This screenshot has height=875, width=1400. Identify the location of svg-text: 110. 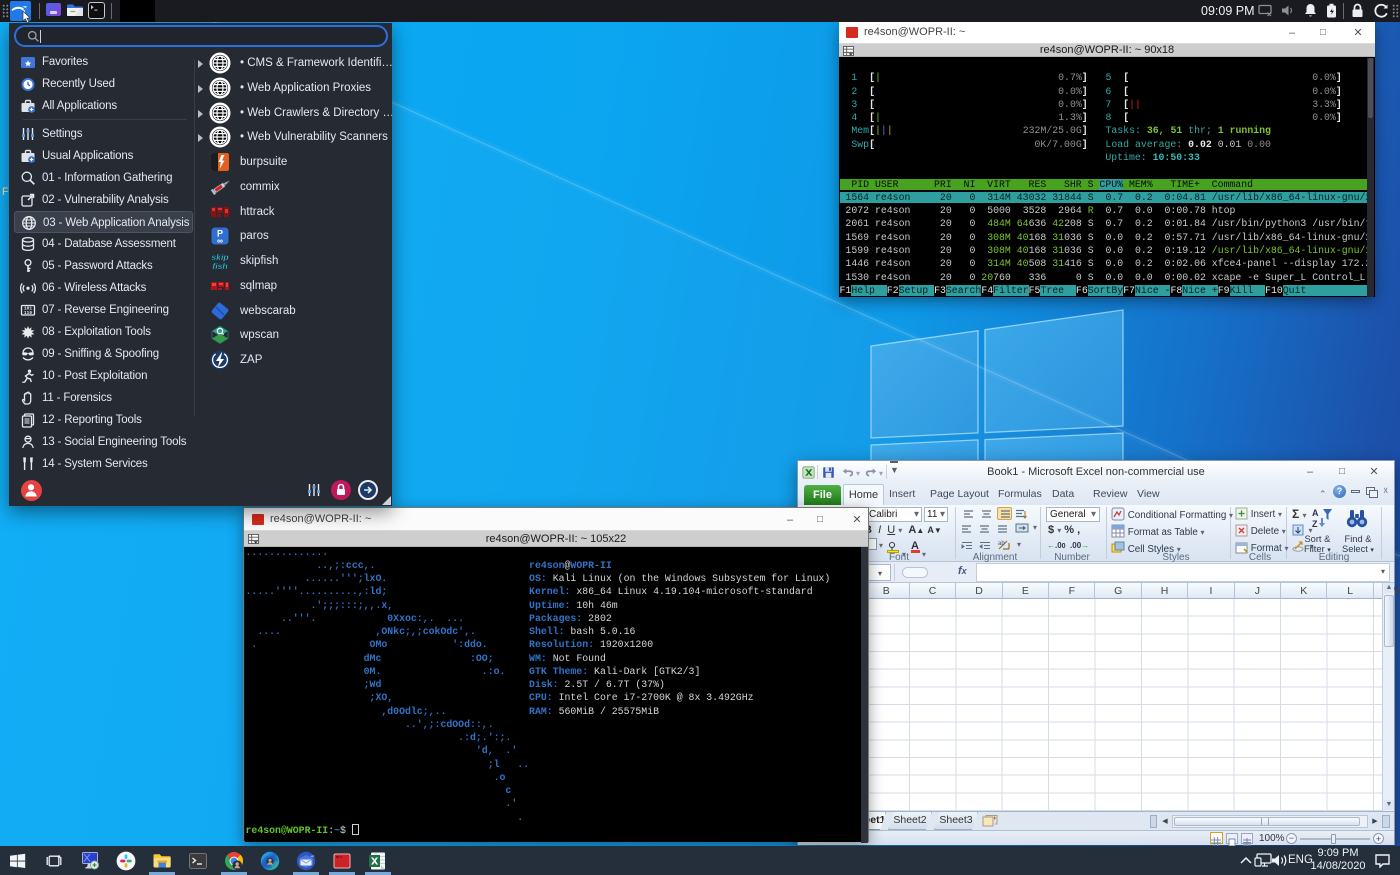
(28, 313).